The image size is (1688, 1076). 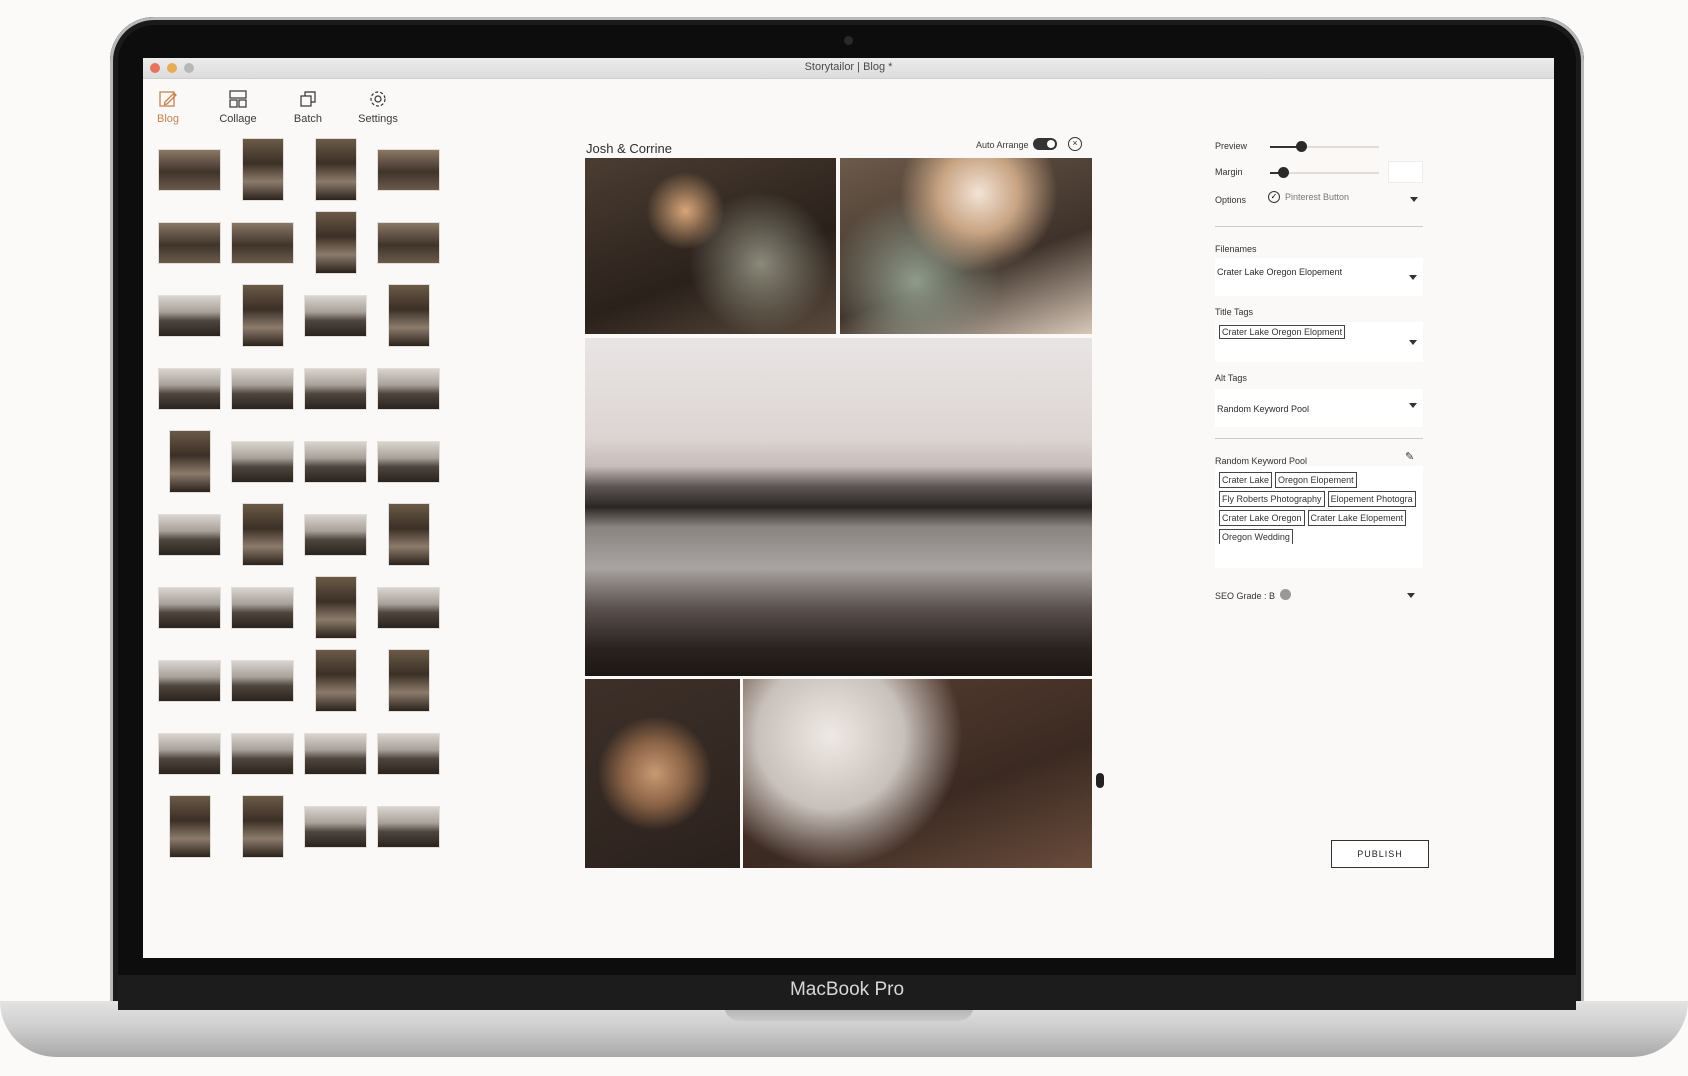 What do you see at coordinates (1284, 172) in the screenshot?
I see `margin-slider-knob` at bounding box center [1284, 172].